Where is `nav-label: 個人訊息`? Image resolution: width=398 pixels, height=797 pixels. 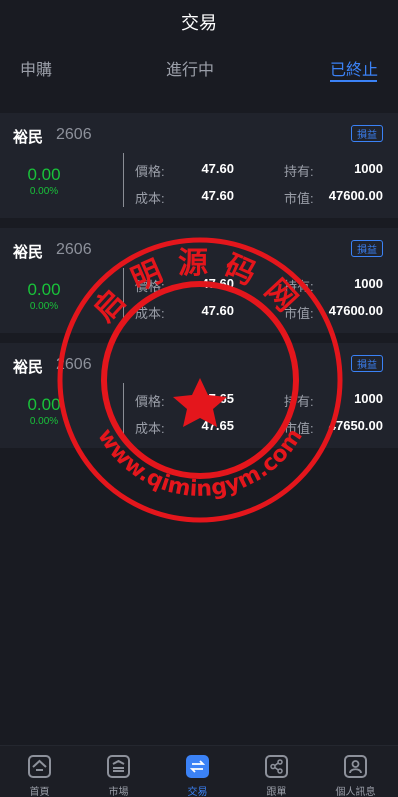
nav-label: 個人訊息 is located at coordinates (355, 792).